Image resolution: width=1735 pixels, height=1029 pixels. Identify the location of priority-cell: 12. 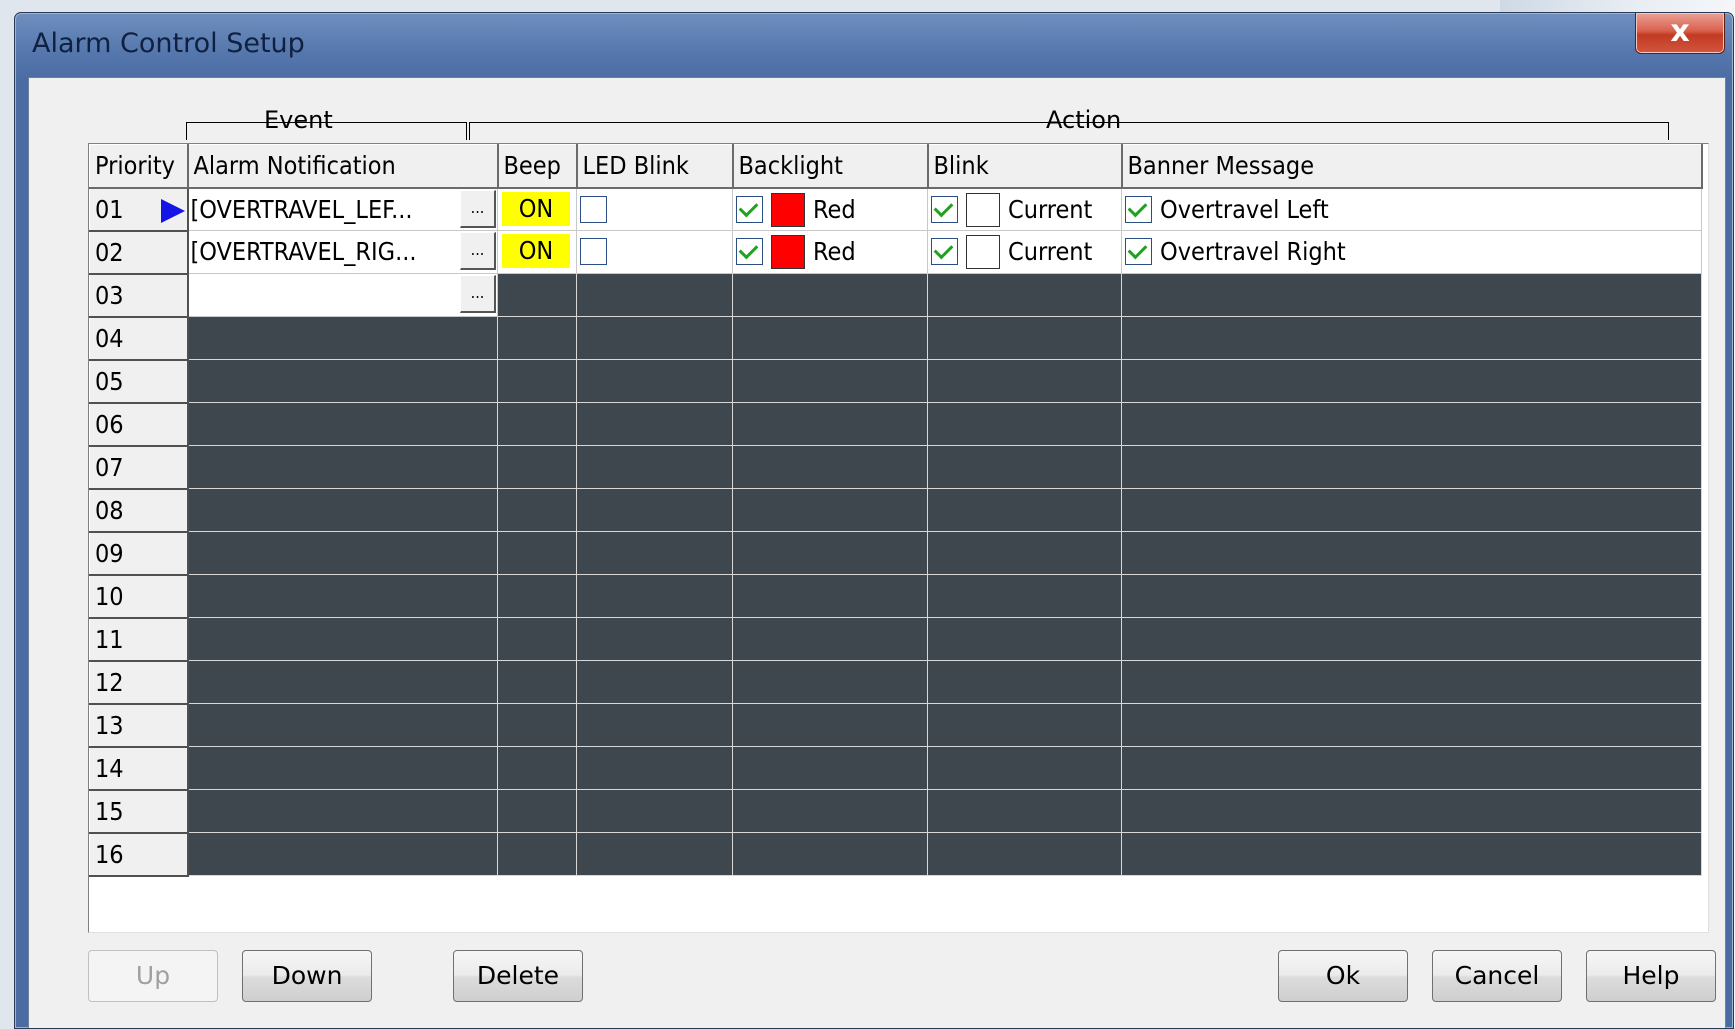
(139, 682).